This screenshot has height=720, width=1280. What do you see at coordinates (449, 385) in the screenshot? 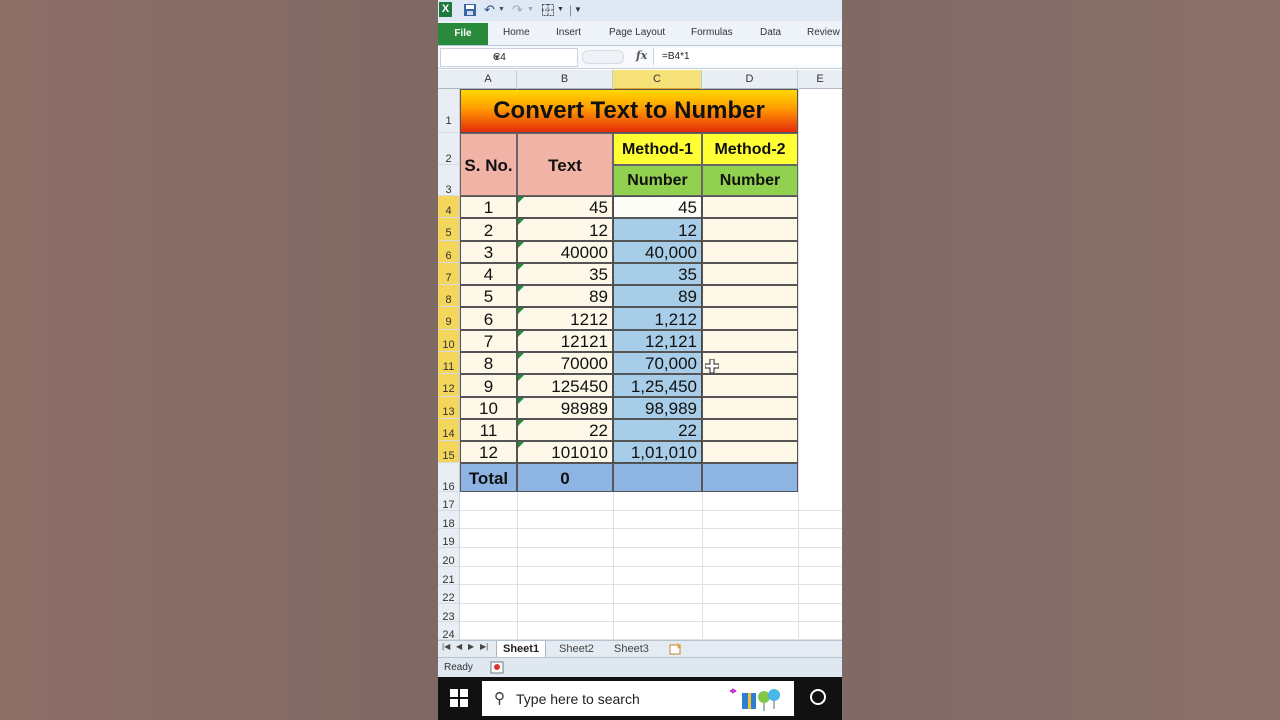
I see `row-header-12: 12` at bounding box center [449, 385].